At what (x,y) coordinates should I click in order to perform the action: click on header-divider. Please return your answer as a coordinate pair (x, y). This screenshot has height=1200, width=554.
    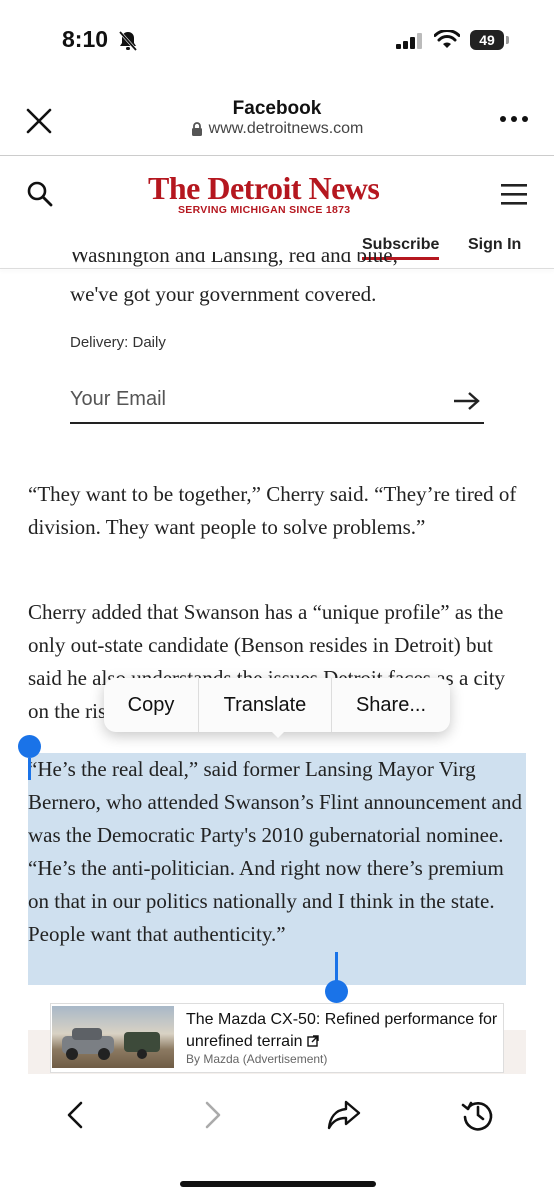
    Looking at the image, I should click on (277, 268).